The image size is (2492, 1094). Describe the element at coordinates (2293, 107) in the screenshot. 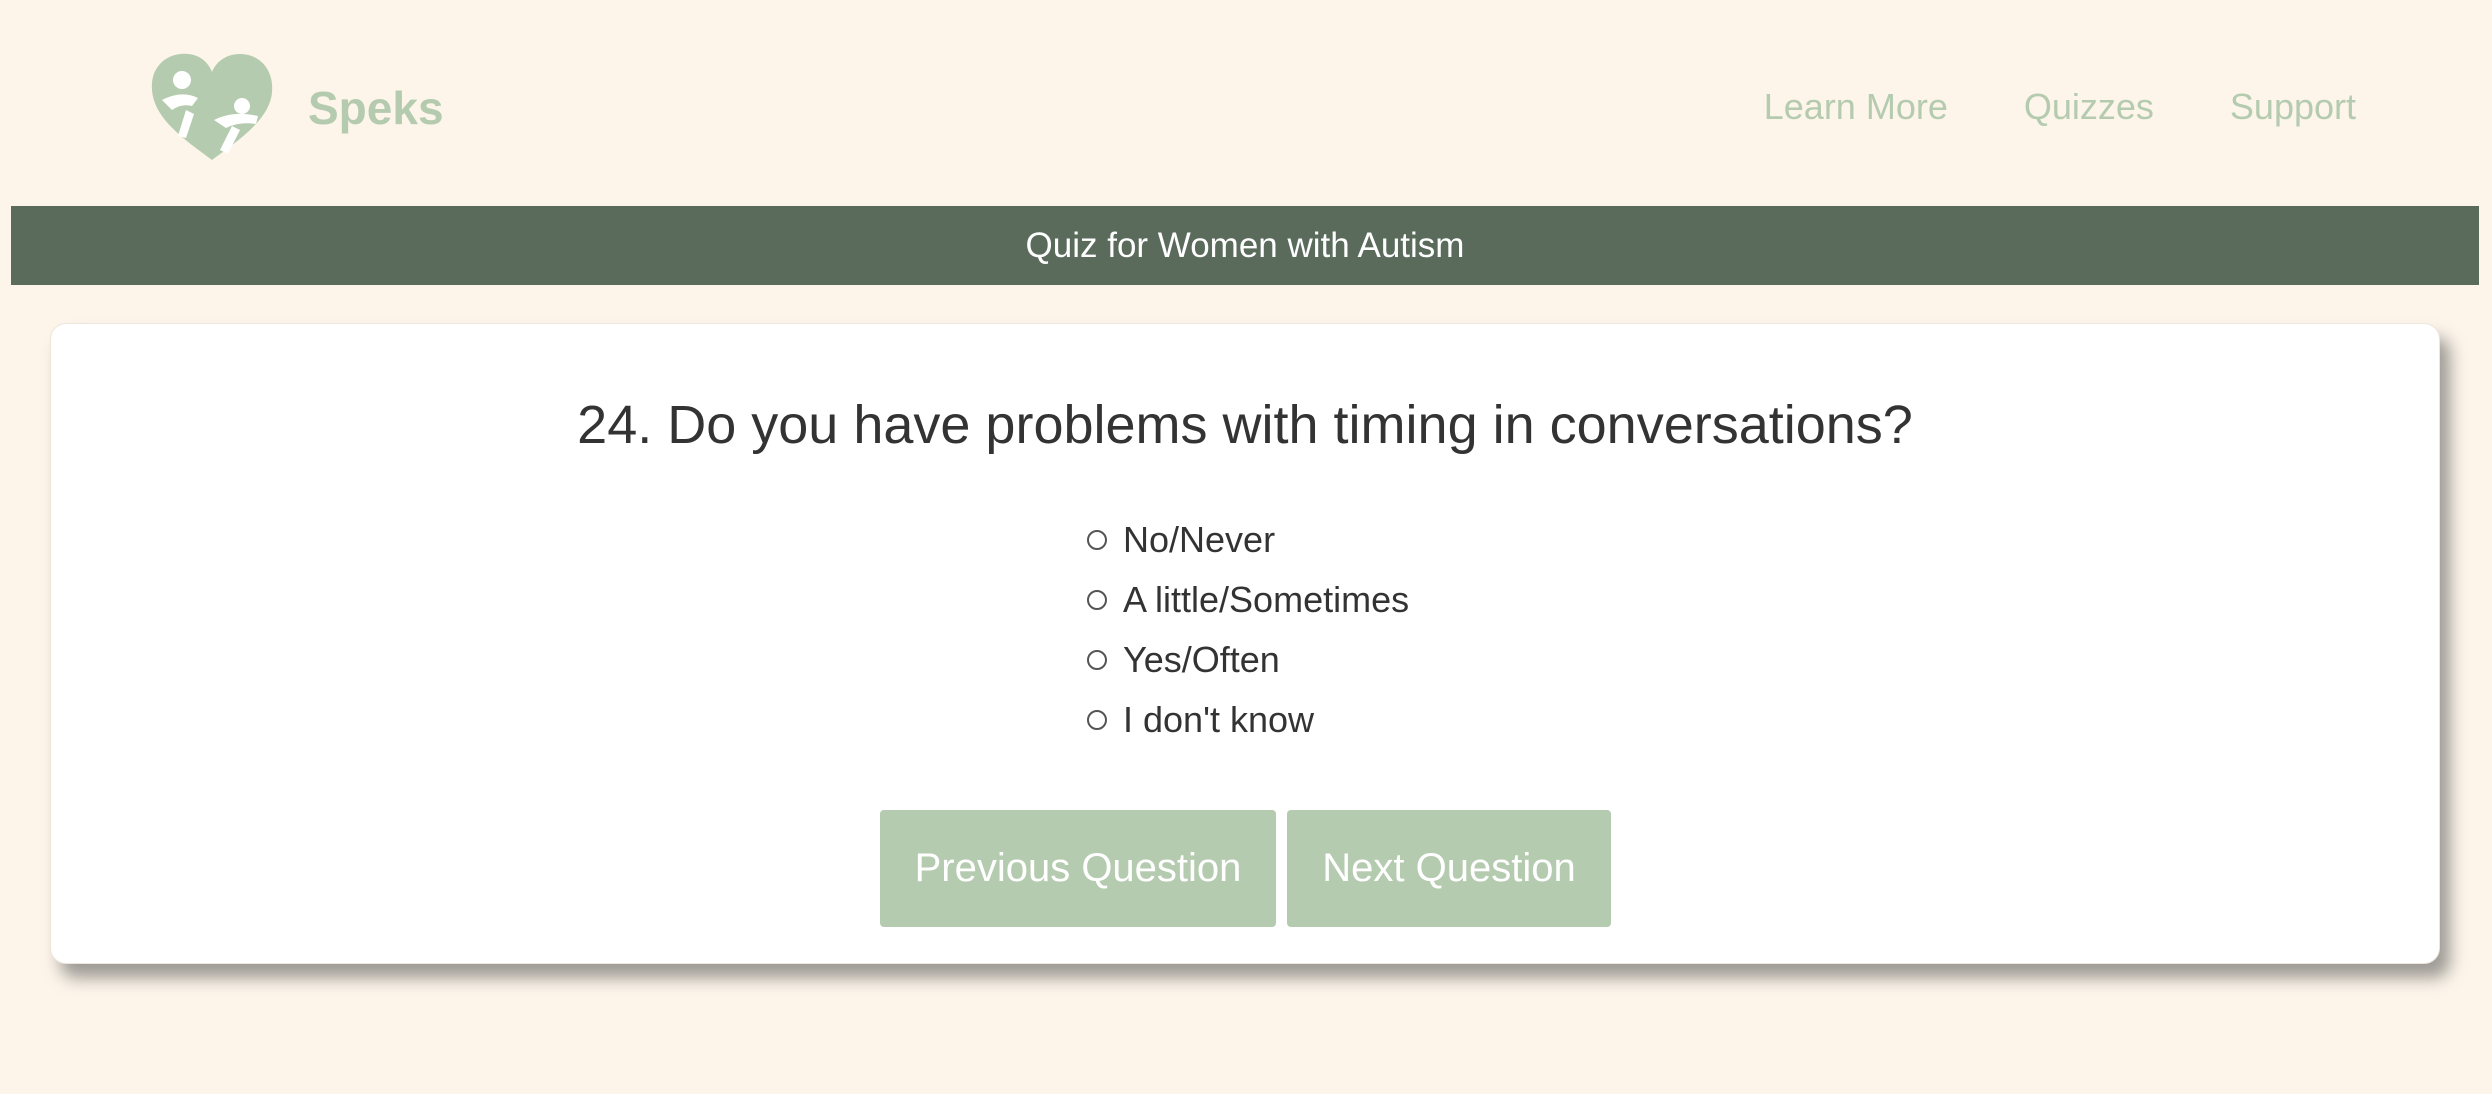

I see `nav-support: Support` at that location.